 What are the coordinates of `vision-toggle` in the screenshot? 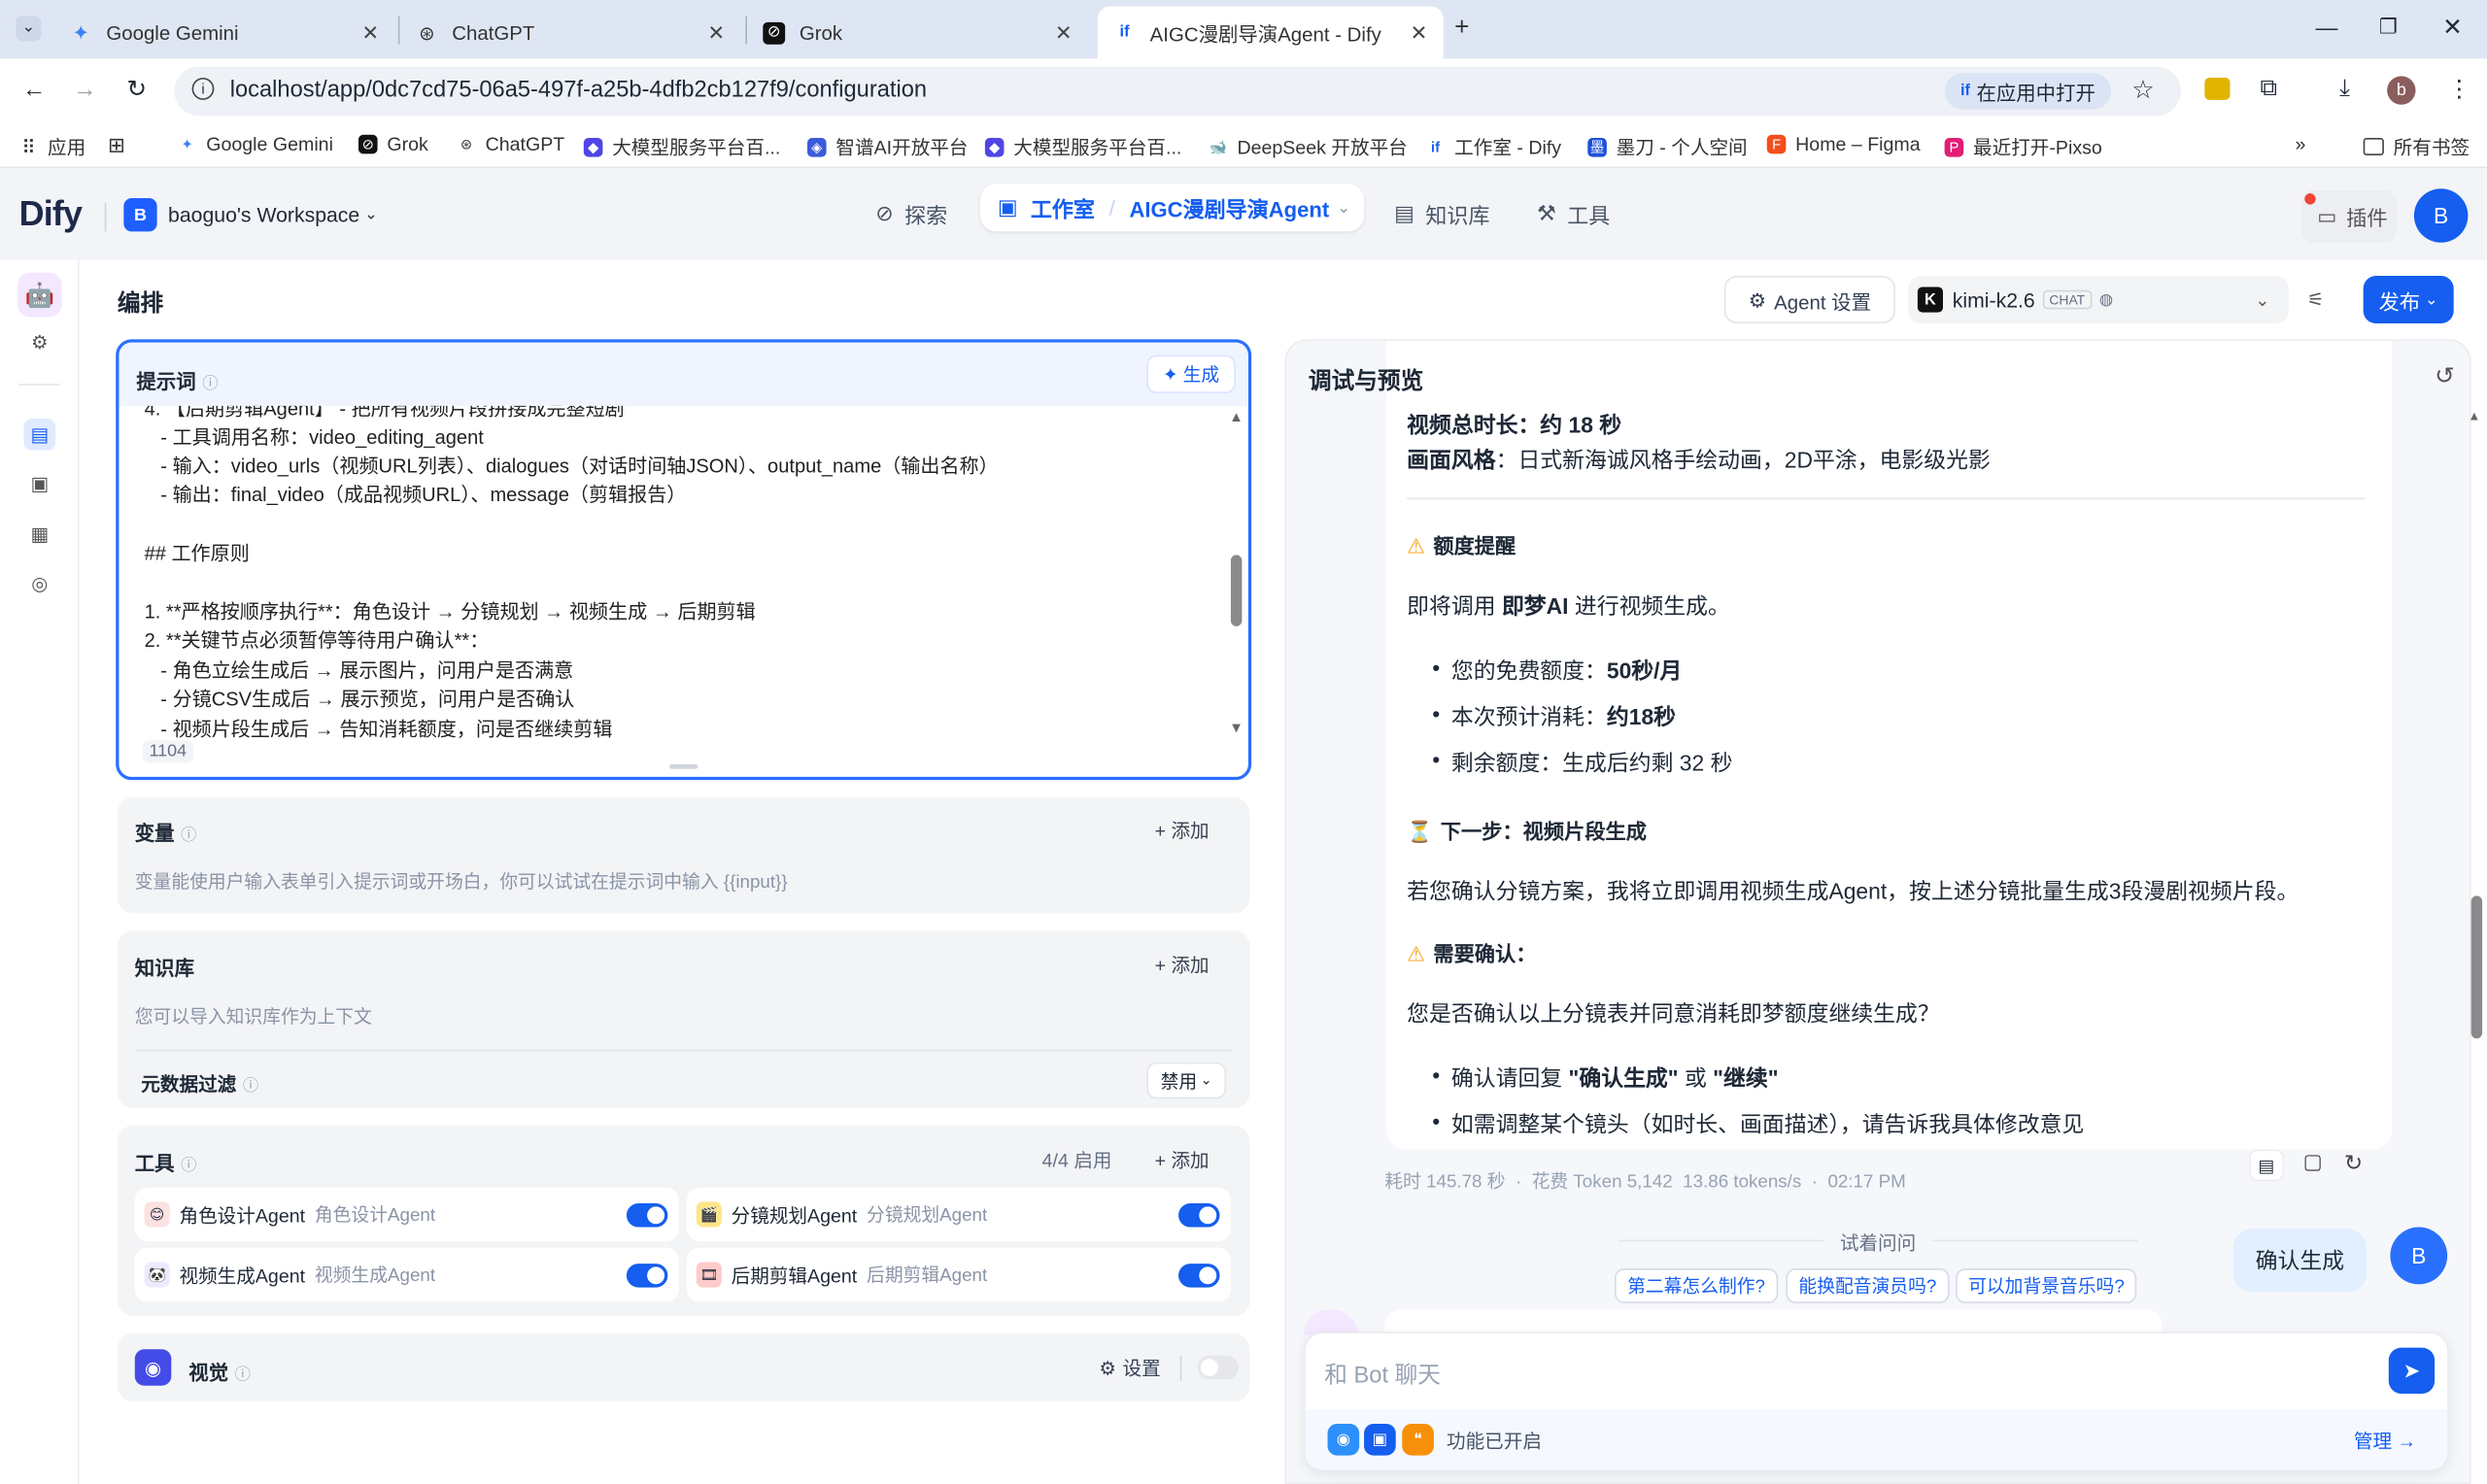 It's located at (1218, 1367).